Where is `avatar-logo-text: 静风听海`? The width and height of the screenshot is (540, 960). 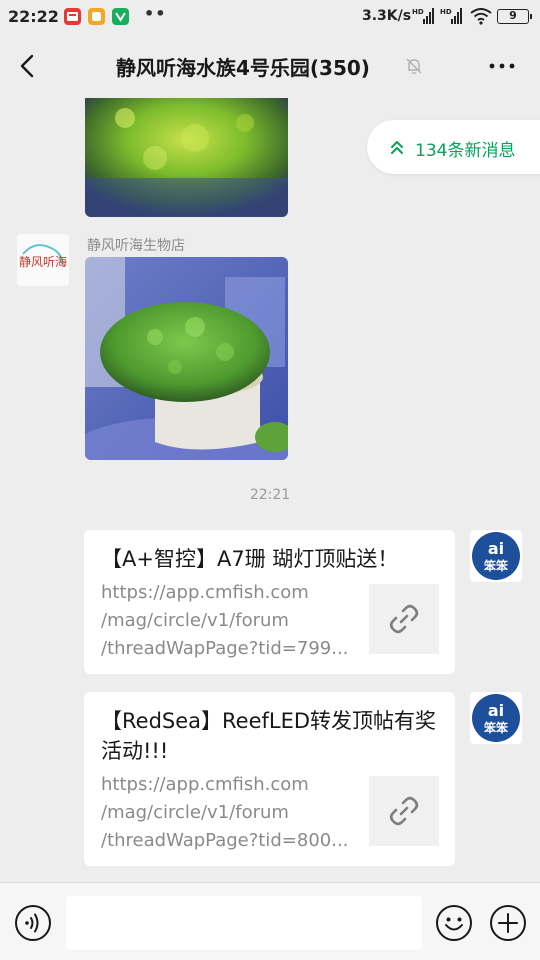
avatar-logo-text: 静风听海 is located at coordinates (43, 261).